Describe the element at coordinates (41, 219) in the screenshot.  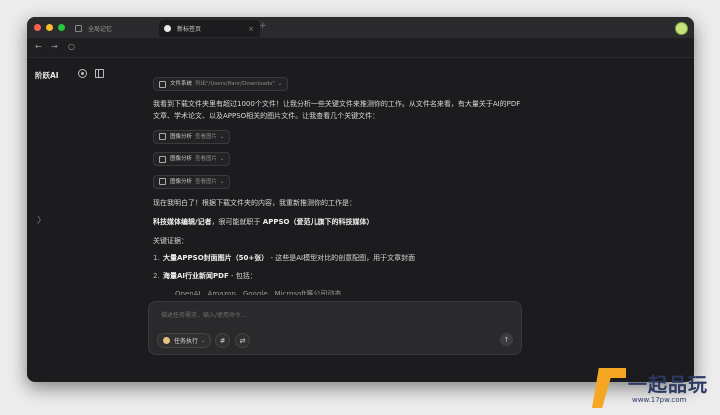
I see `expand-chevron-icon: 〉` at that location.